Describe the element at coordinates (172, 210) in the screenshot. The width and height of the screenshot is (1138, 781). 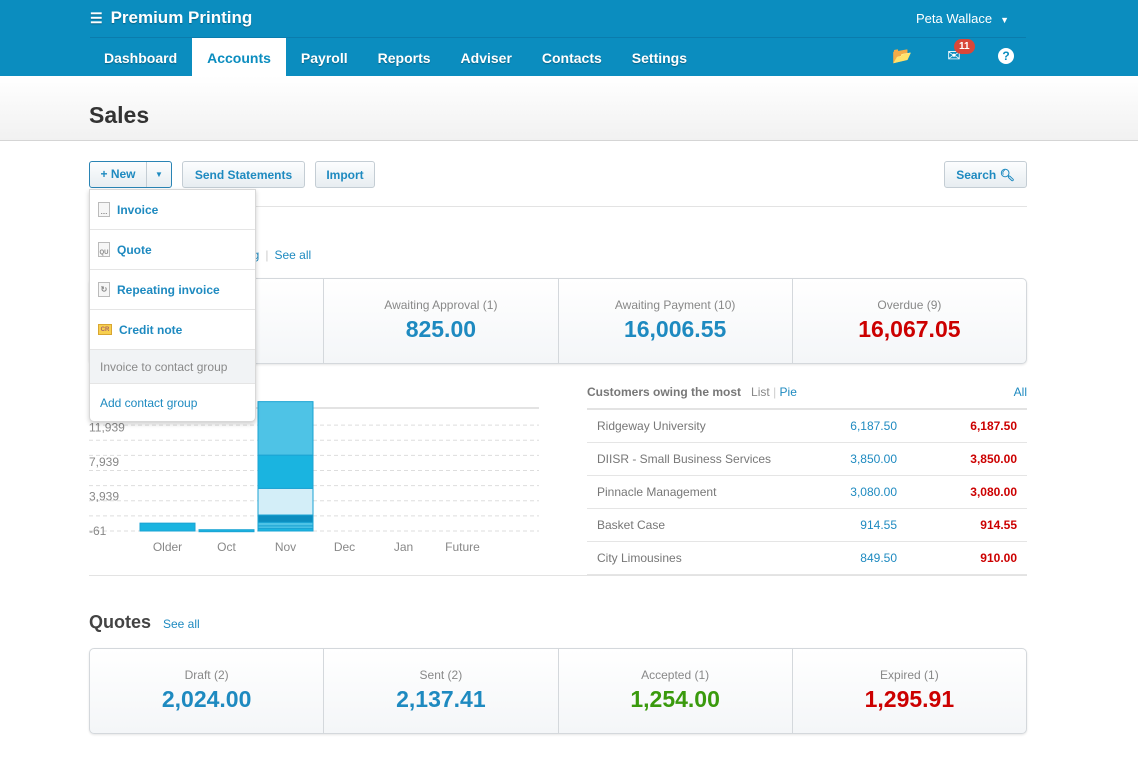
I see `menu-item-invoice: .... Invoice` at that location.